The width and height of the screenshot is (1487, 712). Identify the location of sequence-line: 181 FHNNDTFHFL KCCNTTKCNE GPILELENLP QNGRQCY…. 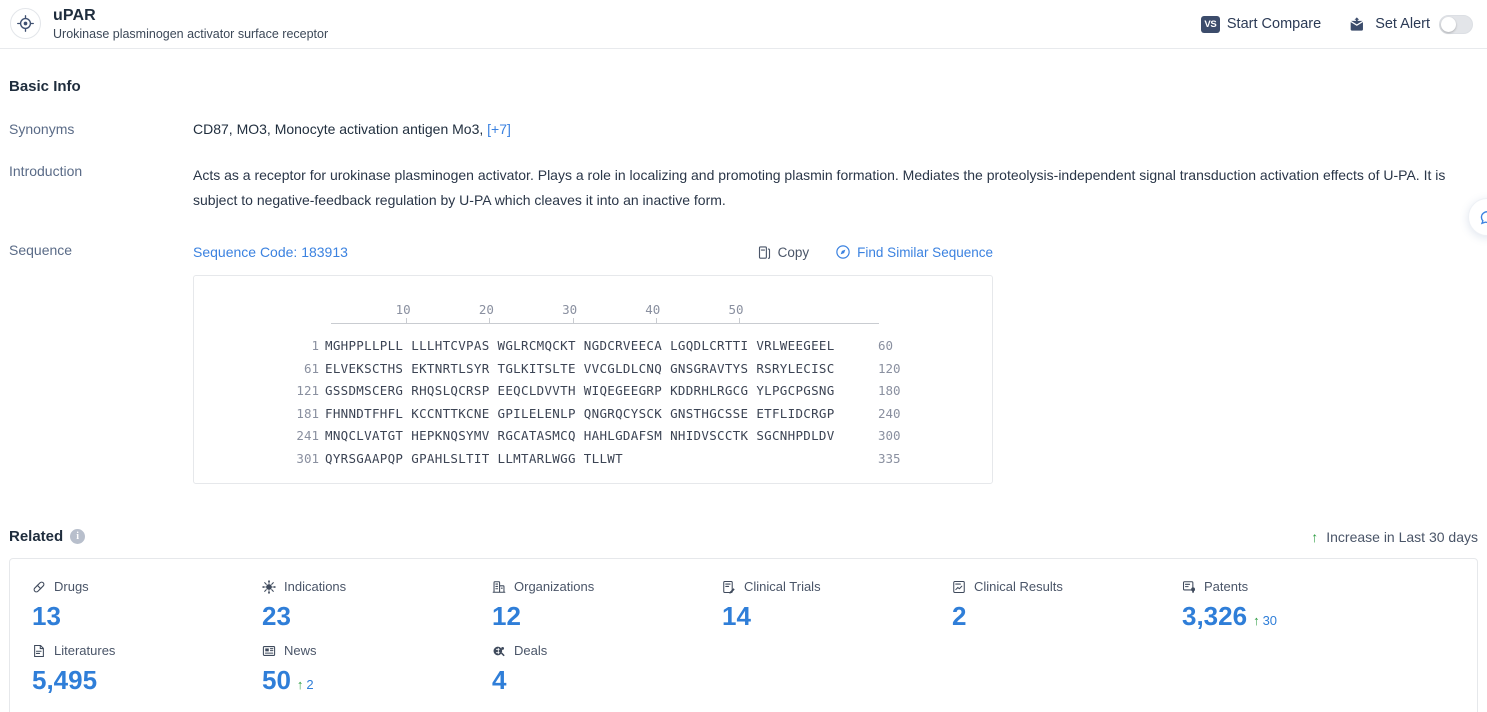
(593, 417).